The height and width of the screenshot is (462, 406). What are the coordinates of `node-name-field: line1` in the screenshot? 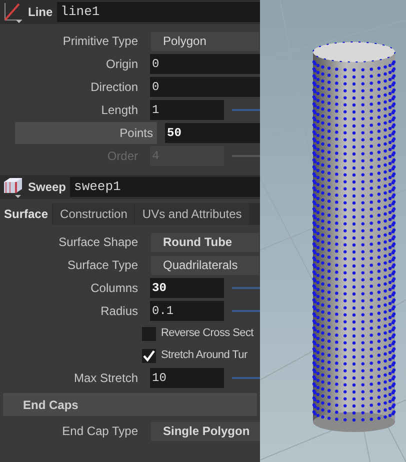 It's located at (158, 12).